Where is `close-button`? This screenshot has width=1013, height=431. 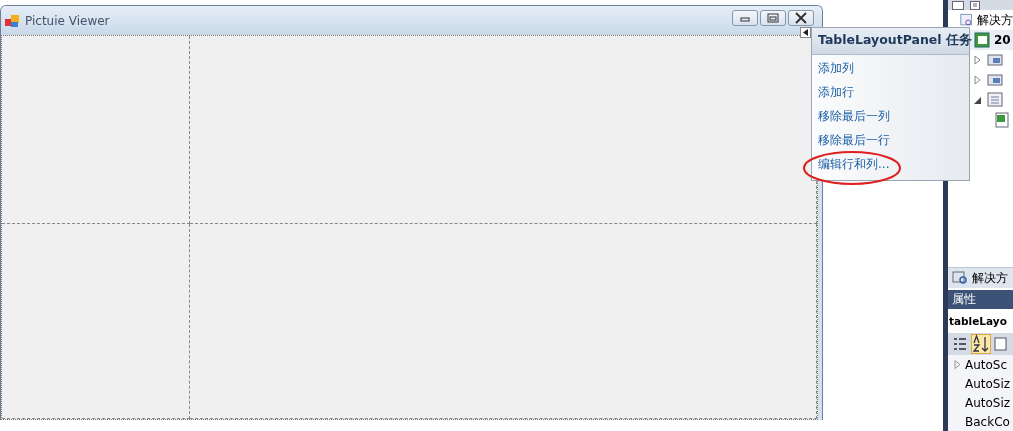
close-button is located at coordinates (801, 17).